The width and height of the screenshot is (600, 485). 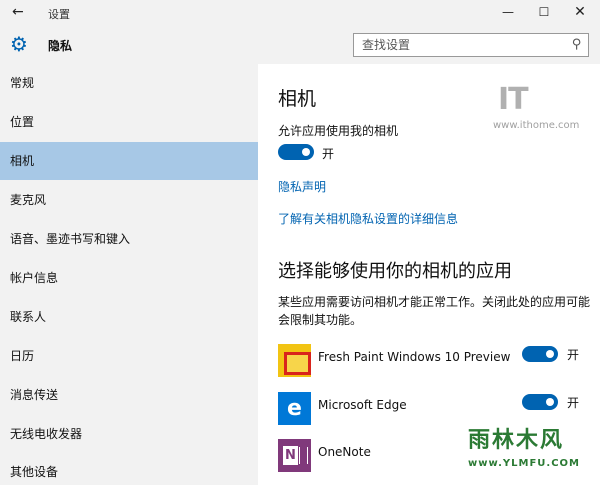 I want to click on apps-section-description: 某些应用需要访问相机才能正常工作。关闭此处的应用可能会限制其功能。, so click(x=434, y=311).